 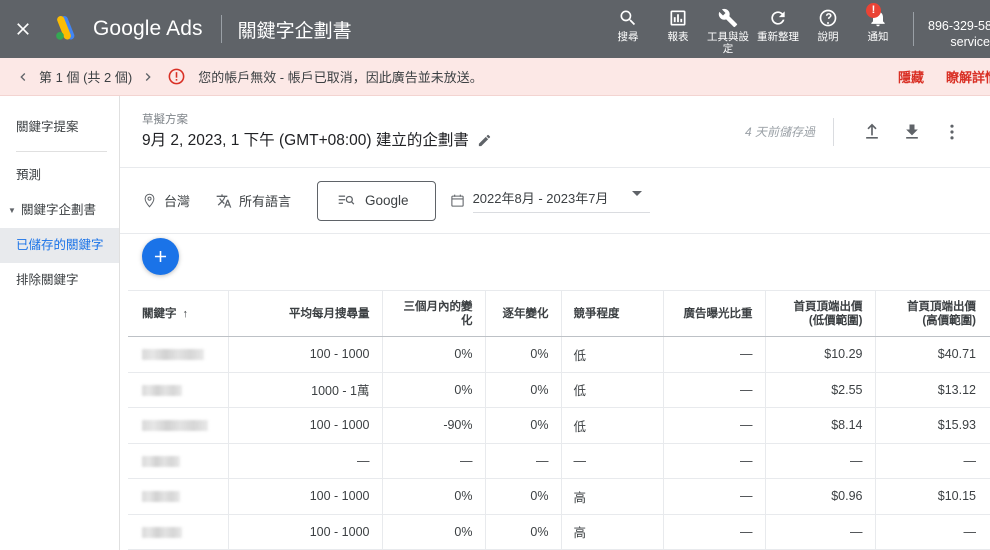 I want to click on toolbar-item-notifications: ! 通知, so click(x=878, y=23).